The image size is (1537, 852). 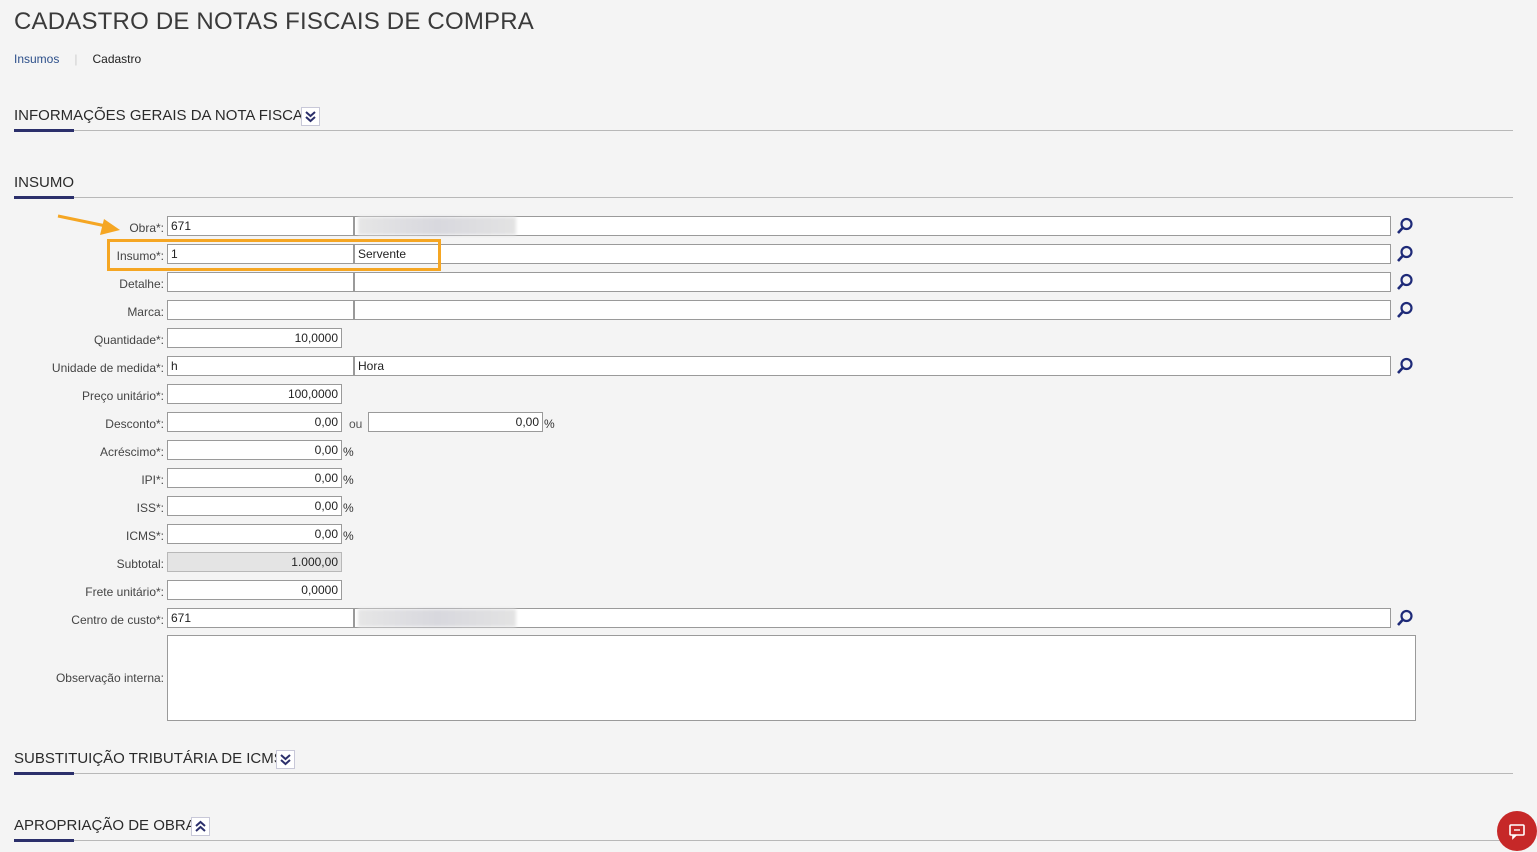 I want to click on detalhe-desc-input, so click(x=872, y=282).